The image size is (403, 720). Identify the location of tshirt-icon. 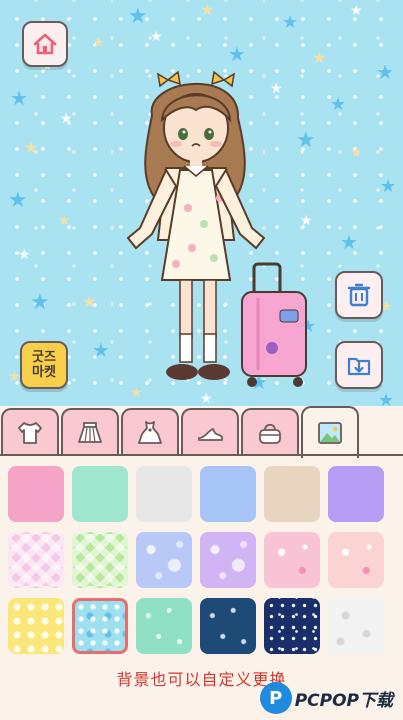
(30, 433).